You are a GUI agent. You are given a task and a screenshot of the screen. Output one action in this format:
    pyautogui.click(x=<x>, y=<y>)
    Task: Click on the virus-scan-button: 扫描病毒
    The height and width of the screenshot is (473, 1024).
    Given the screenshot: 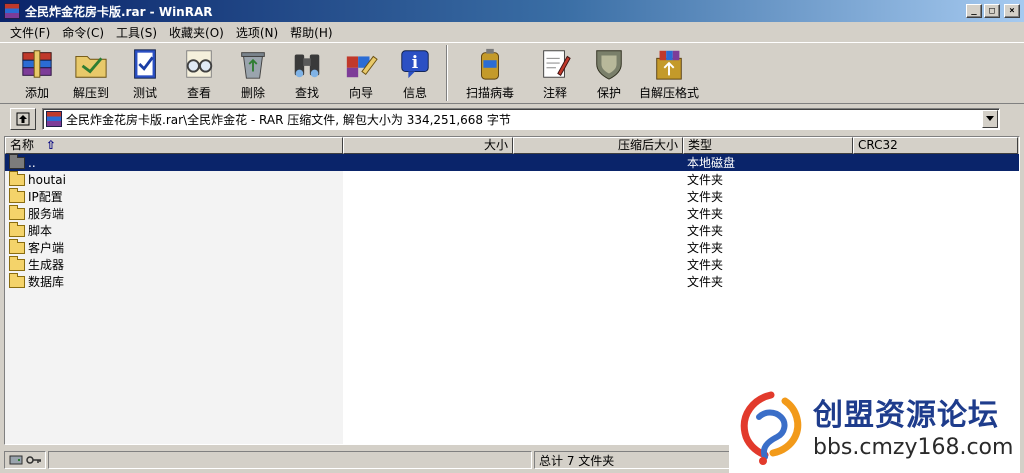 What is the action you would take?
    pyautogui.click(x=490, y=72)
    